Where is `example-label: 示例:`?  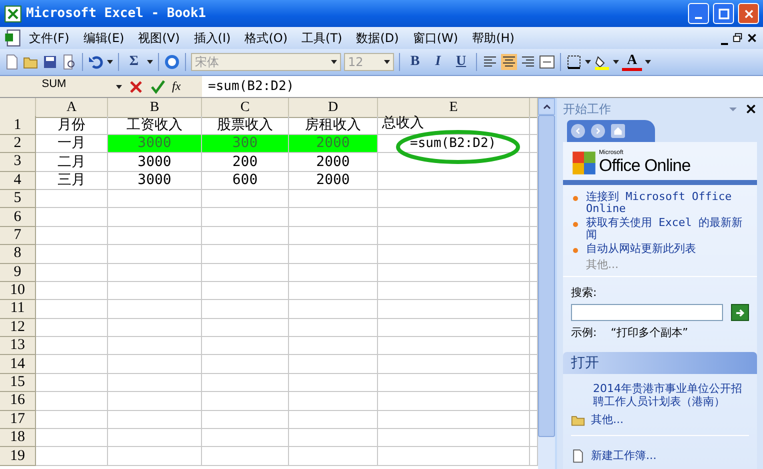
example-label: 示例: is located at coordinates (584, 332).